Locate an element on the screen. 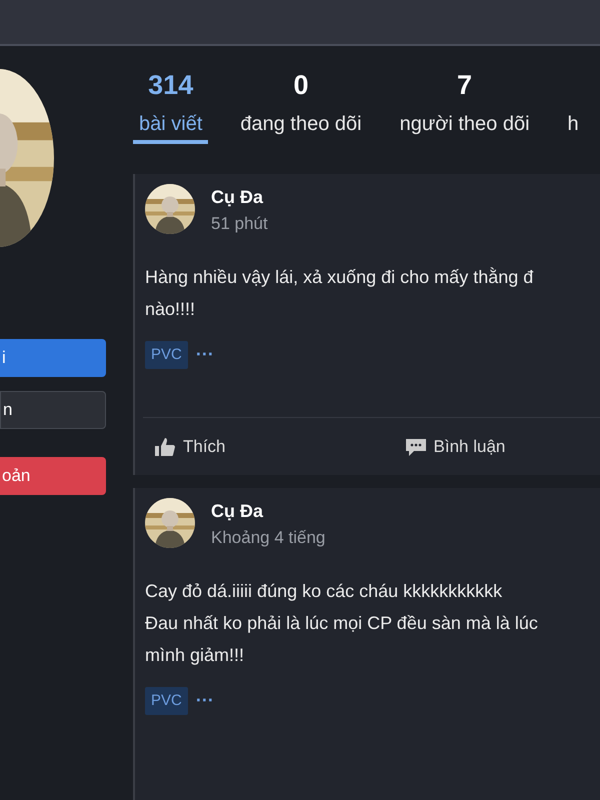 This screenshot has height=800, width=600. stat-count: 314 is located at coordinates (170, 85).